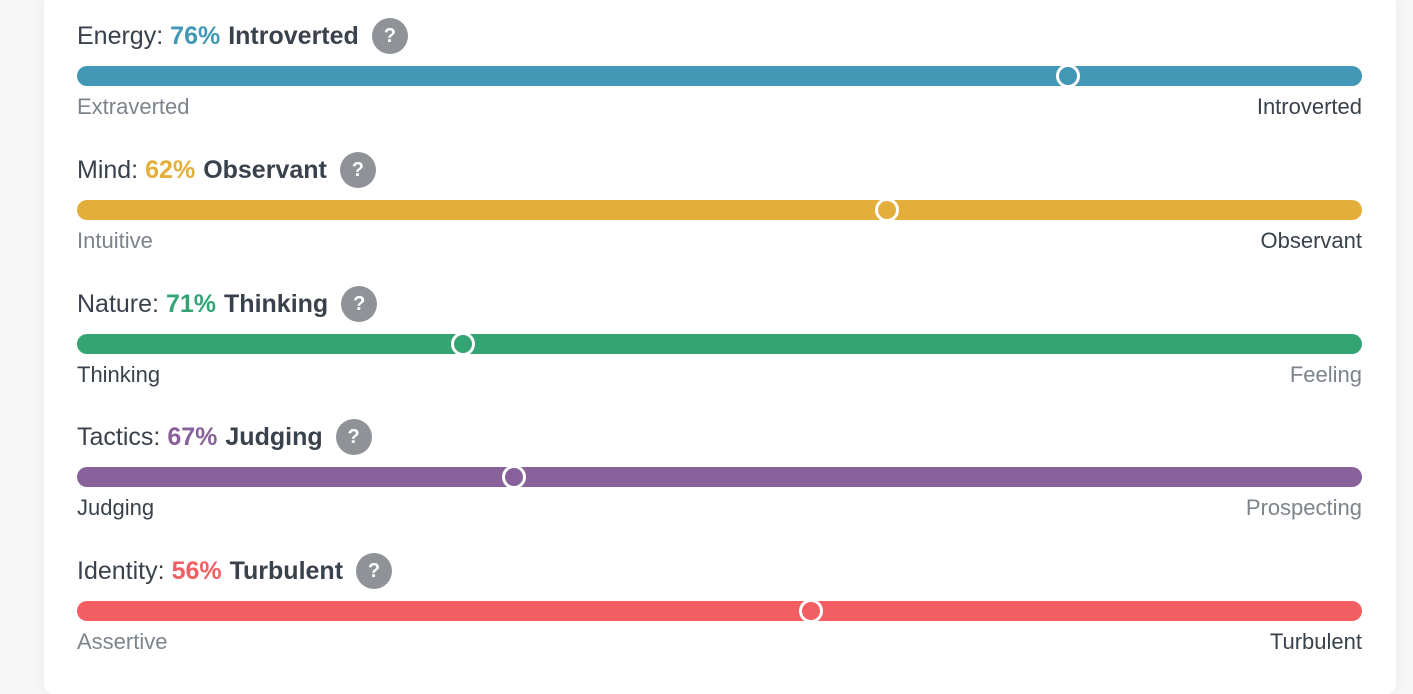 Image resolution: width=1413 pixels, height=694 pixels. What do you see at coordinates (1325, 374) in the screenshot?
I see `trait-right-label: Feeling` at bounding box center [1325, 374].